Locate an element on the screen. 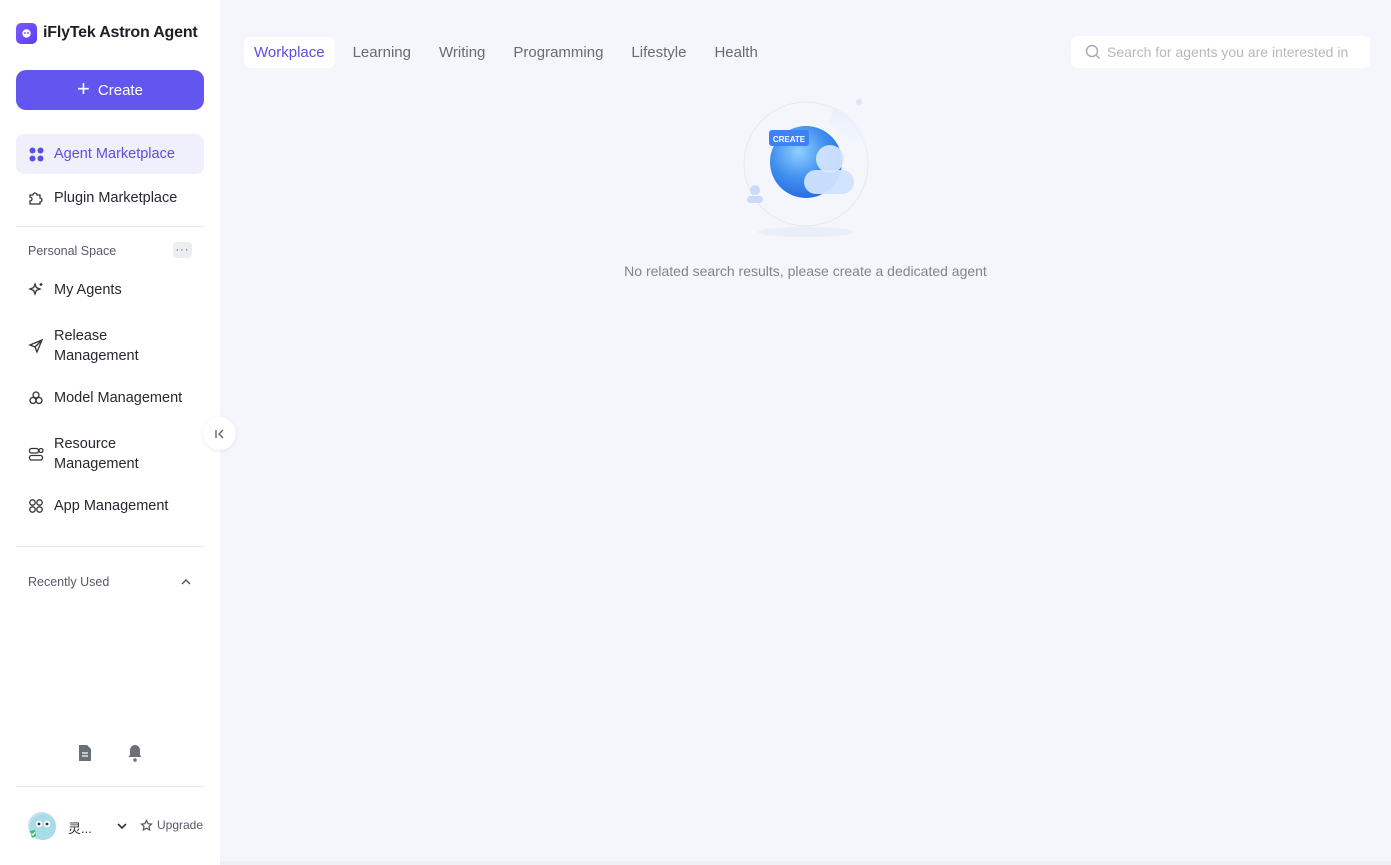  apps-icon is located at coordinates (36, 506).